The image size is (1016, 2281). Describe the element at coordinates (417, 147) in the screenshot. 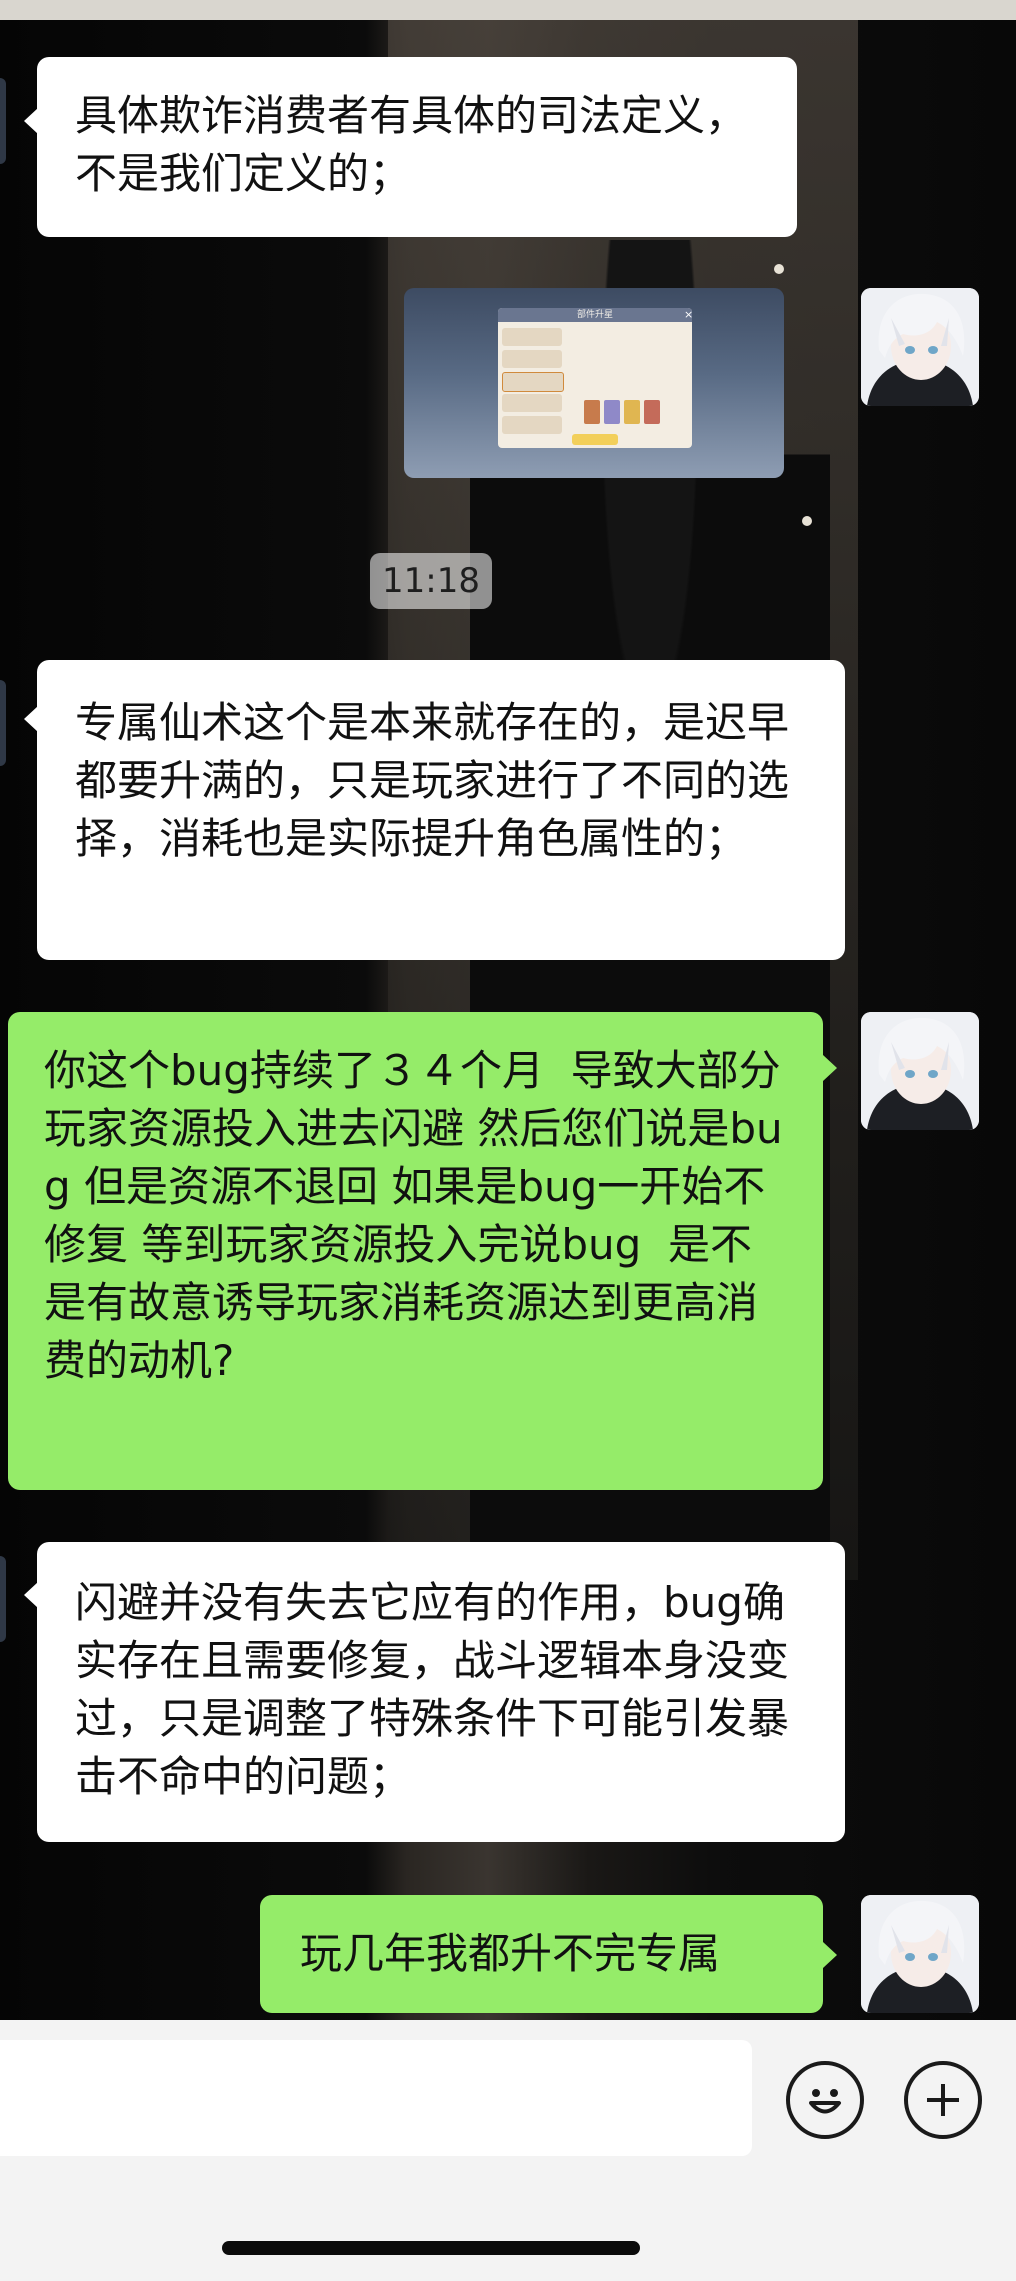

I see `message-bubble-received: 具体欺诈消费者有具体的司法定义，不是我们定义的；` at that location.